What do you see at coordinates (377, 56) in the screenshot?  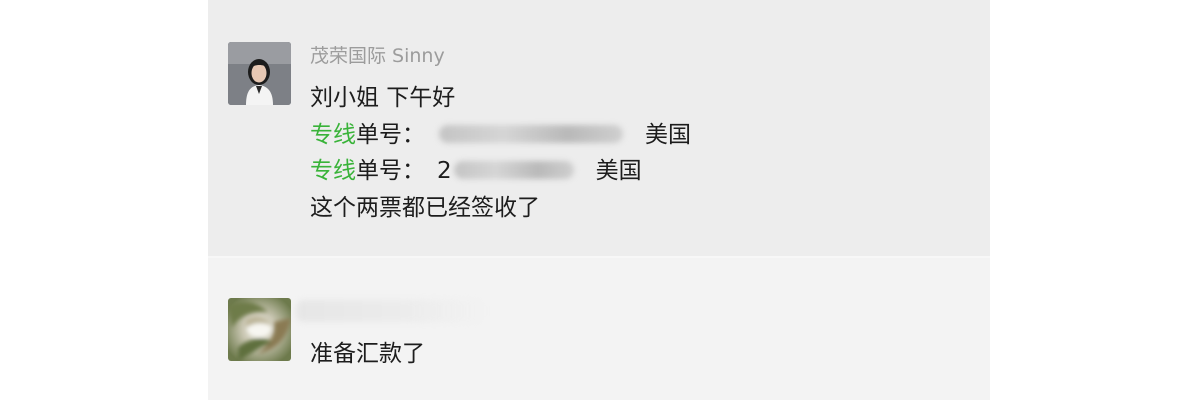 I see `sender-name: 茂荣国际 Sinny` at bounding box center [377, 56].